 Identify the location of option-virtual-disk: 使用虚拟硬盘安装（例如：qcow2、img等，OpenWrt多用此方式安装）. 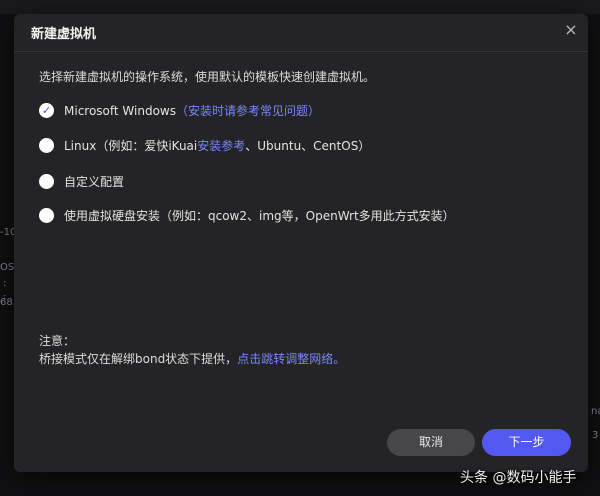
(247, 215).